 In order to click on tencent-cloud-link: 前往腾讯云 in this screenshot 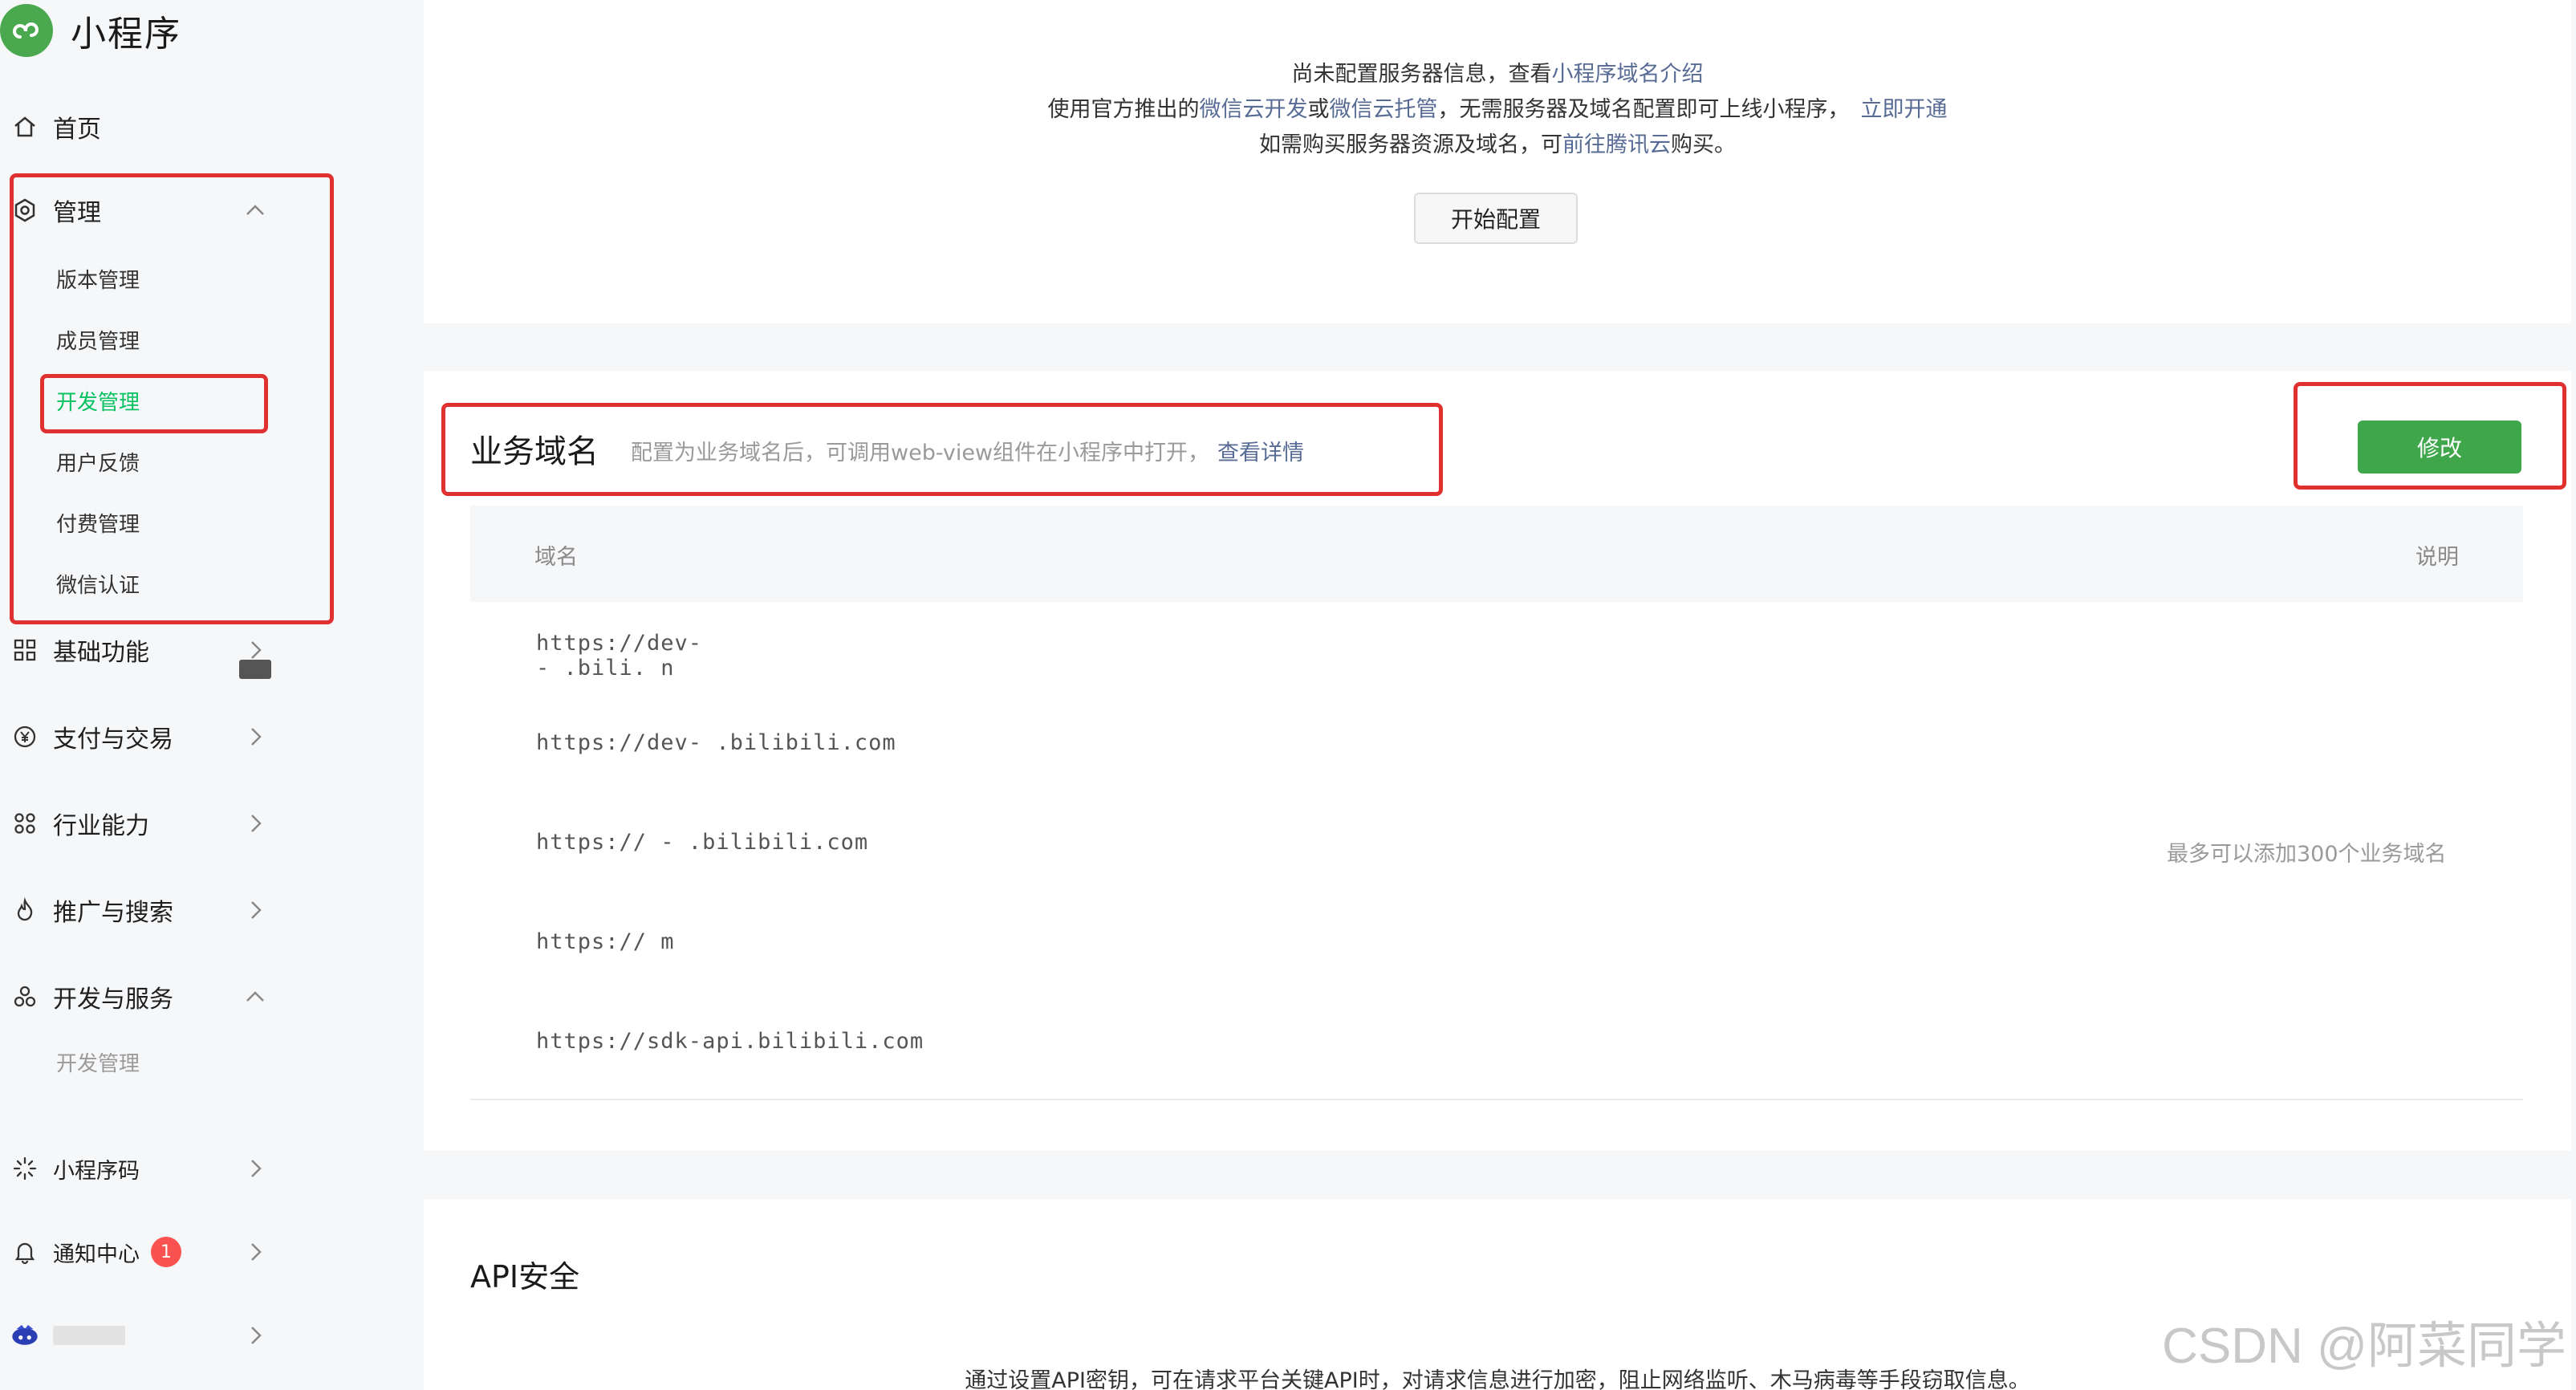, I will do `click(1617, 144)`.